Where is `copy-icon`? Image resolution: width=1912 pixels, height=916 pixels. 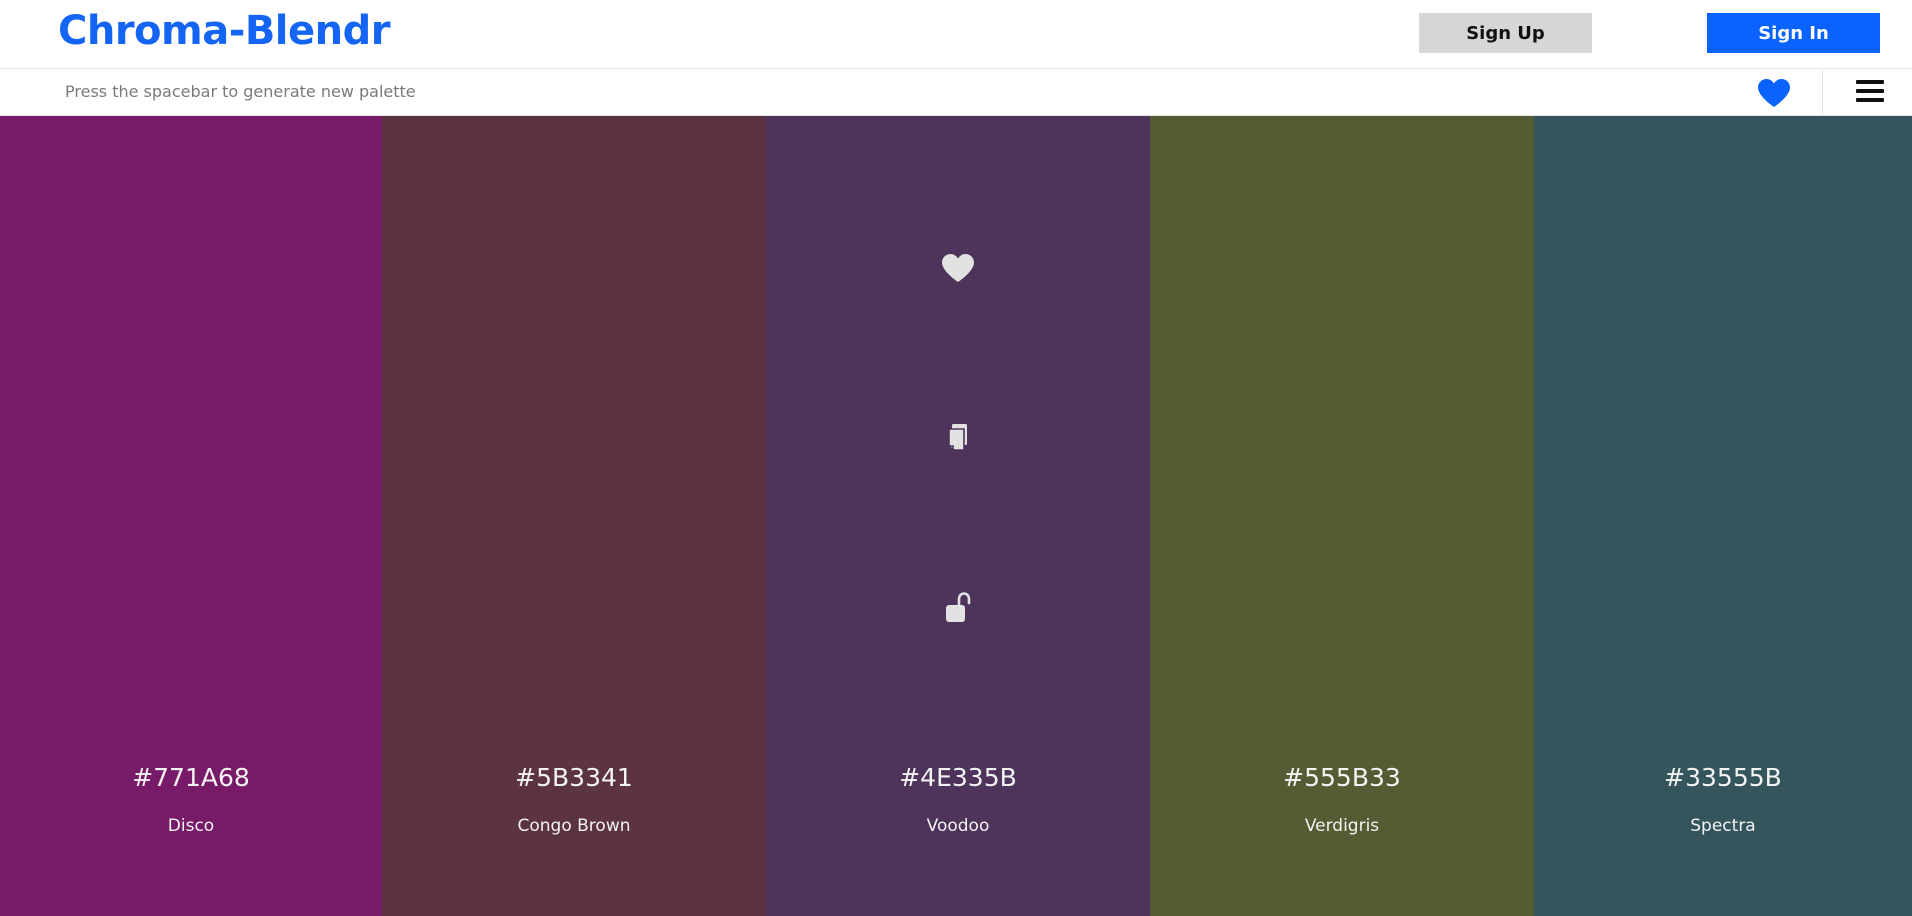
copy-icon is located at coordinates (958, 438).